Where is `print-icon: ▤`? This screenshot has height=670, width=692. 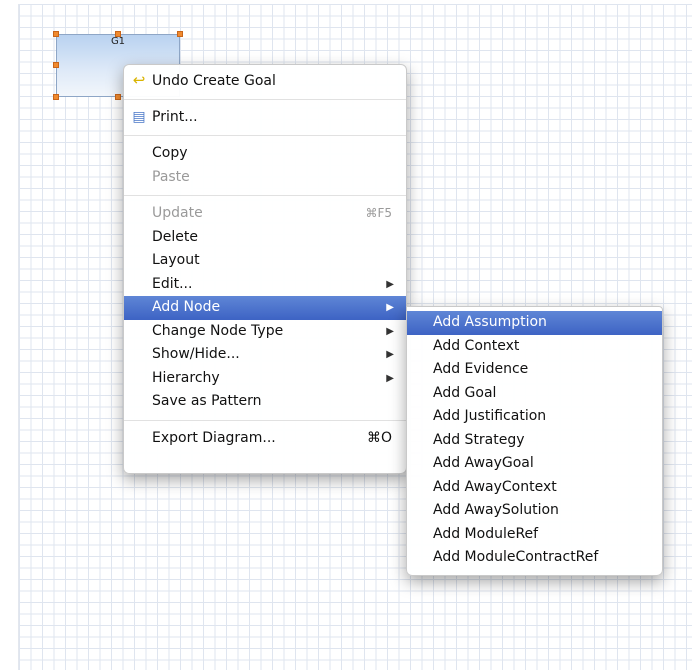
print-icon: ▤ is located at coordinates (139, 116).